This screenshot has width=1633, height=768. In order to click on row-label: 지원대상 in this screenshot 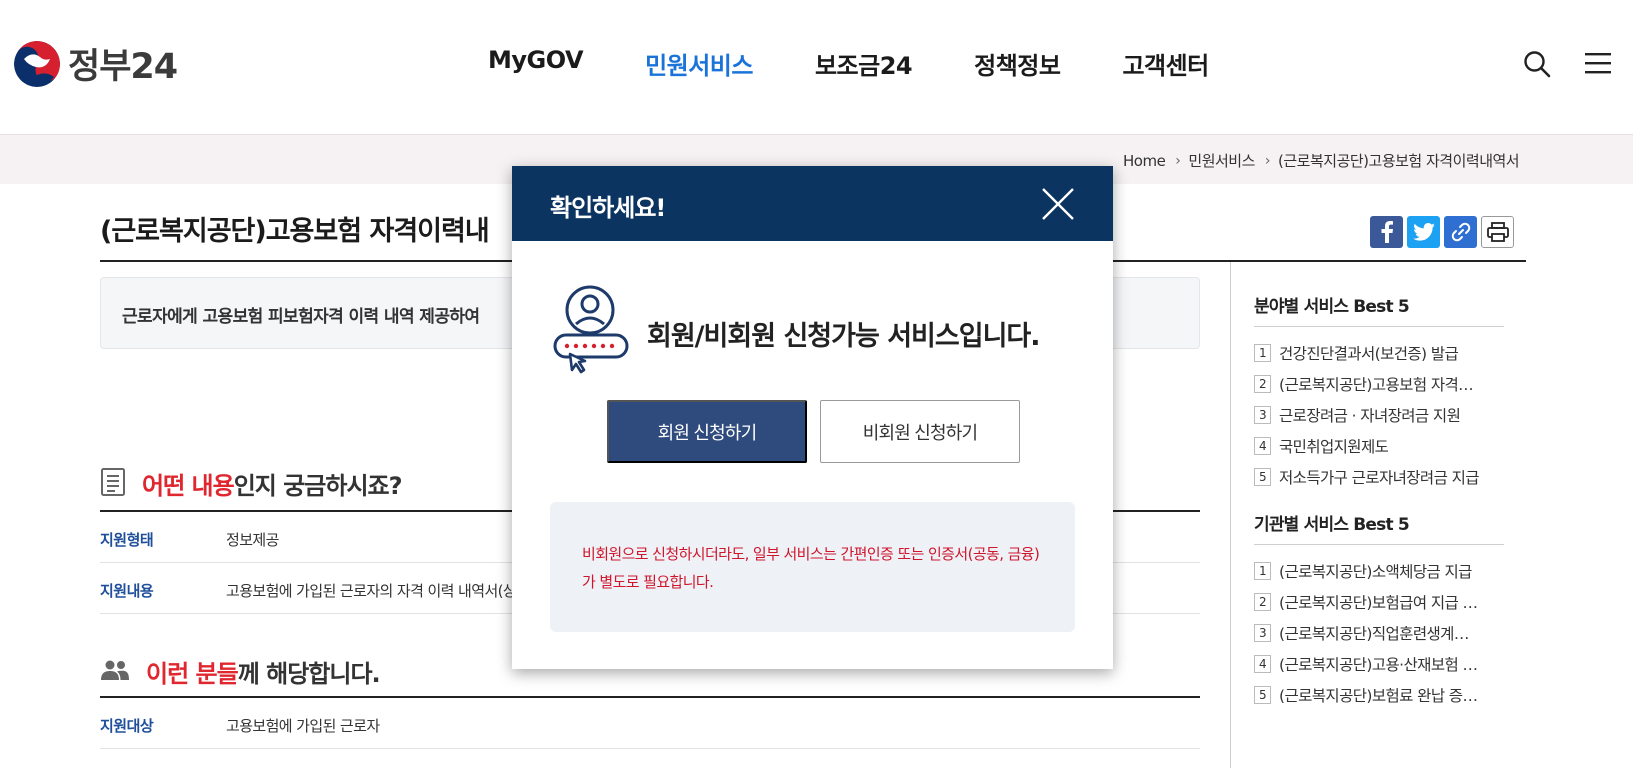, I will do `click(127, 726)`.